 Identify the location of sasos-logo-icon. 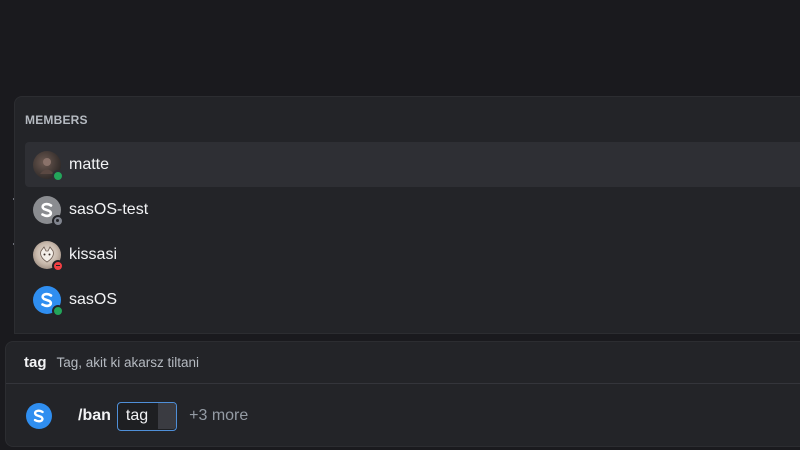
(39, 416).